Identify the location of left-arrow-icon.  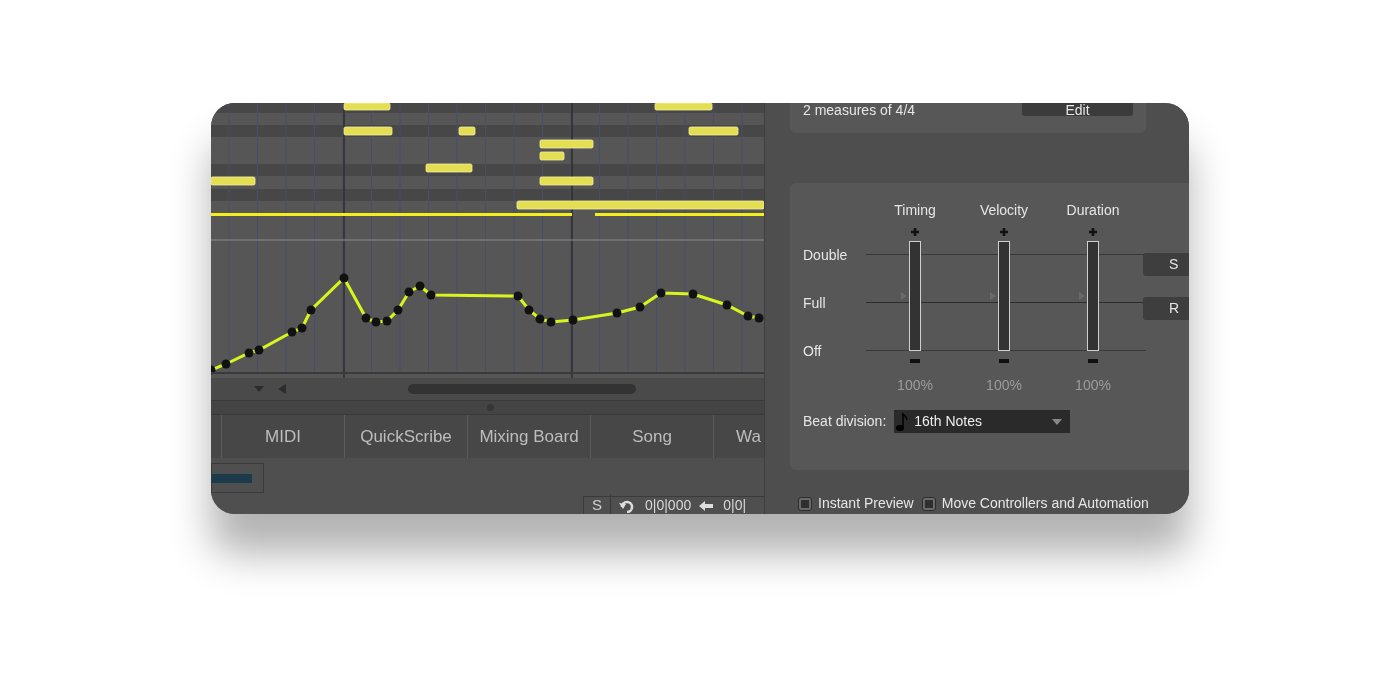
(706, 505).